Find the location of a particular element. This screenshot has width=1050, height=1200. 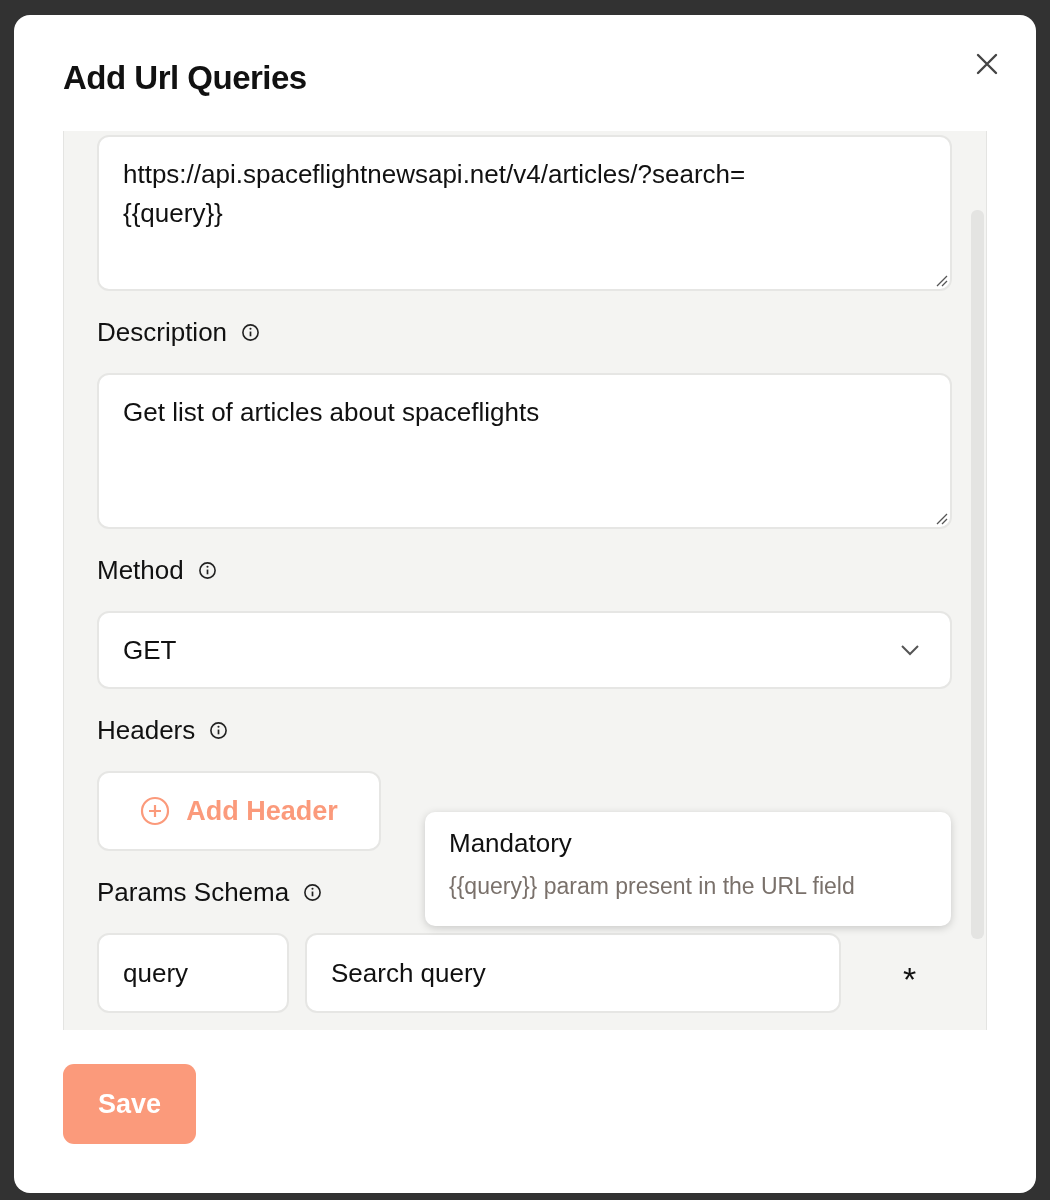

url-field: https://api.spaceflightnewsapi.net/v4/articles/?search= {{query}} is located at coordinates (524, 213).